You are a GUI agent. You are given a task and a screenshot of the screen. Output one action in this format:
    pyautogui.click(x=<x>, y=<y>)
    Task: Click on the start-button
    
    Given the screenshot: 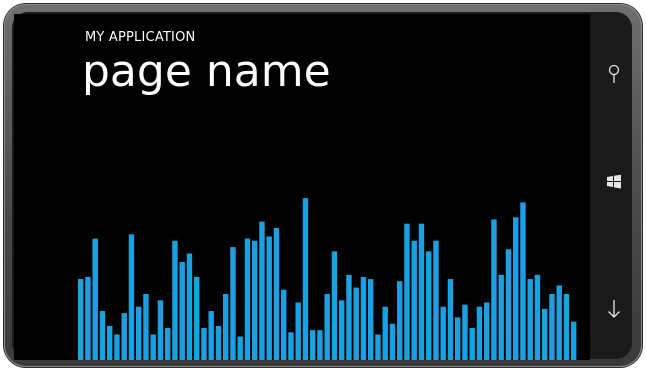 What is the action you would take?
    pyautogui.click(x=614, y=182)
    